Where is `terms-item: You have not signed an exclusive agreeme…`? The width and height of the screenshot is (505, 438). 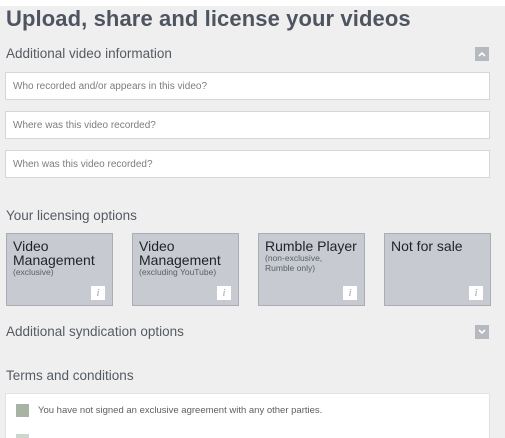 terms-item: You have not signed an exclusive agreeme… is located at coordinates (169, 410).